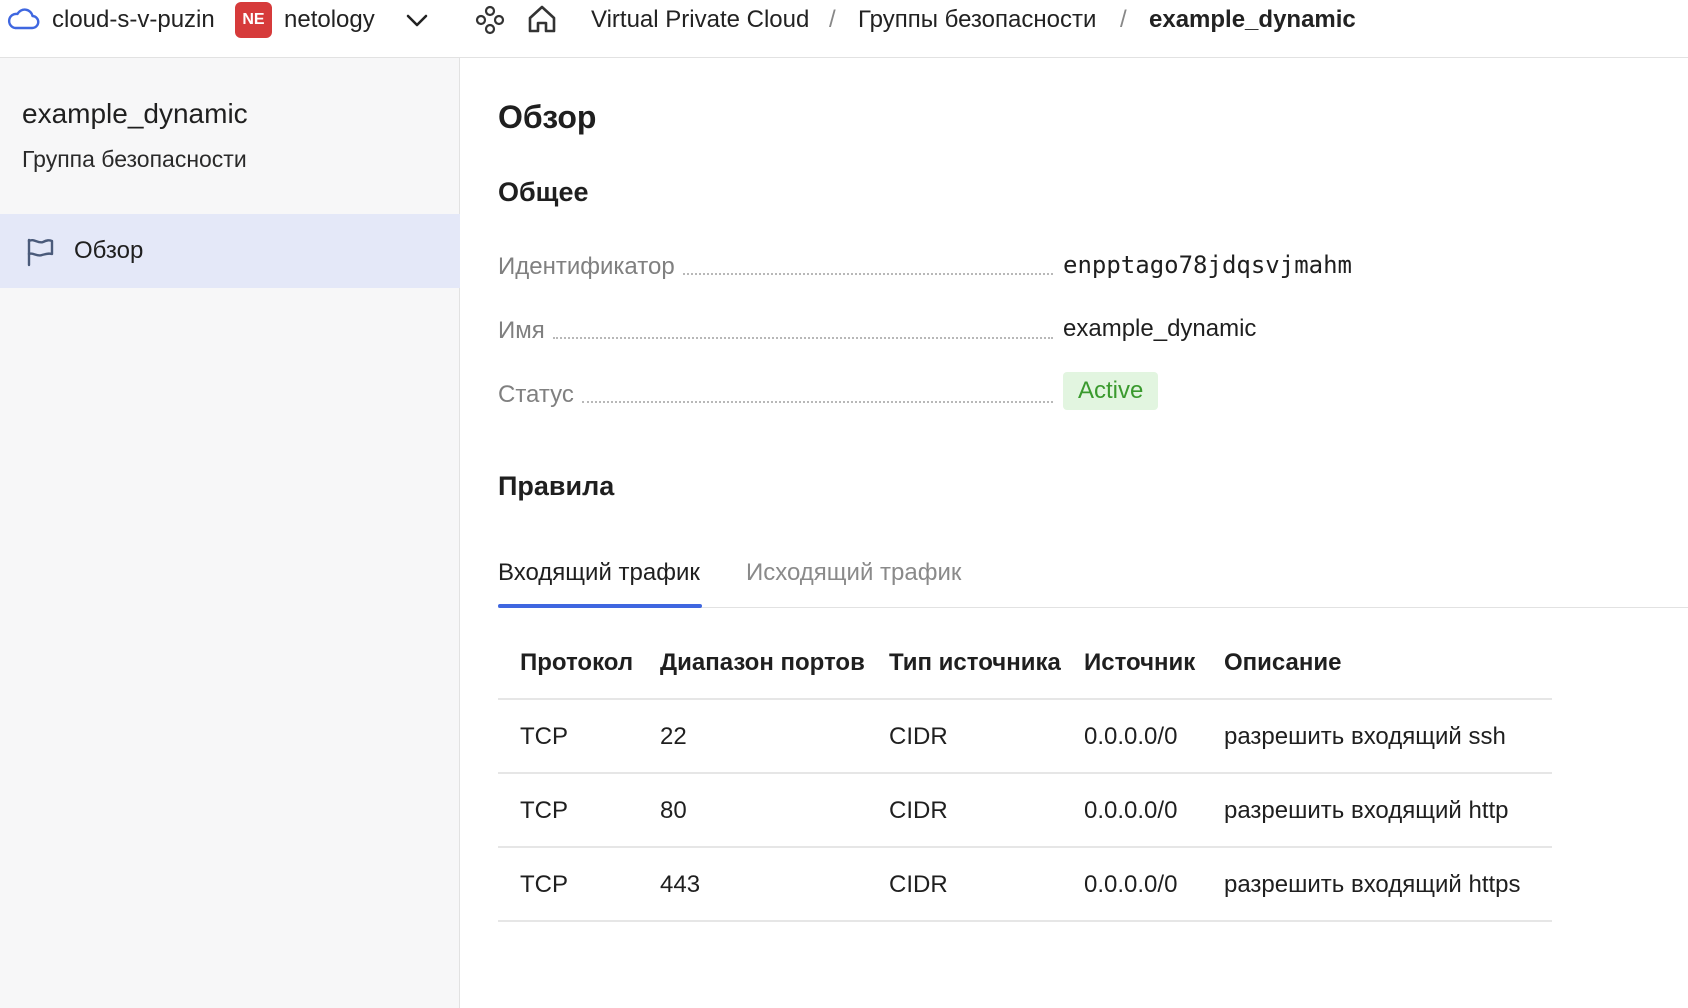 This screenshot has height=1008, width=1688. I want to click on breadcrumb-current: example_dynamic, so click(1252, 19).